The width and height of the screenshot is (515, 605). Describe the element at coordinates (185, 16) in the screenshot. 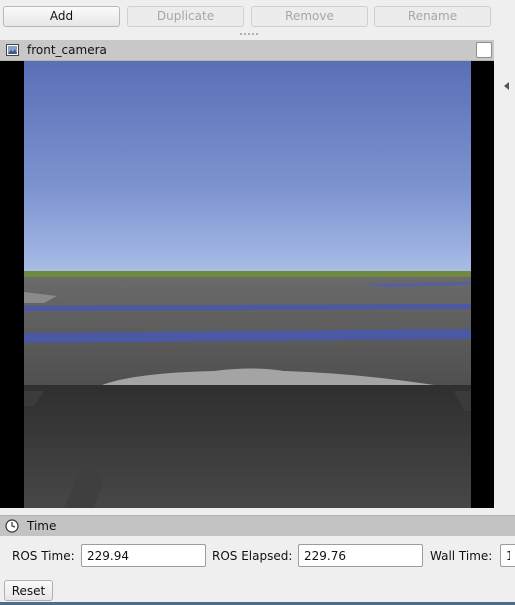

I see `duplicate-button: Duplicate` at that location.